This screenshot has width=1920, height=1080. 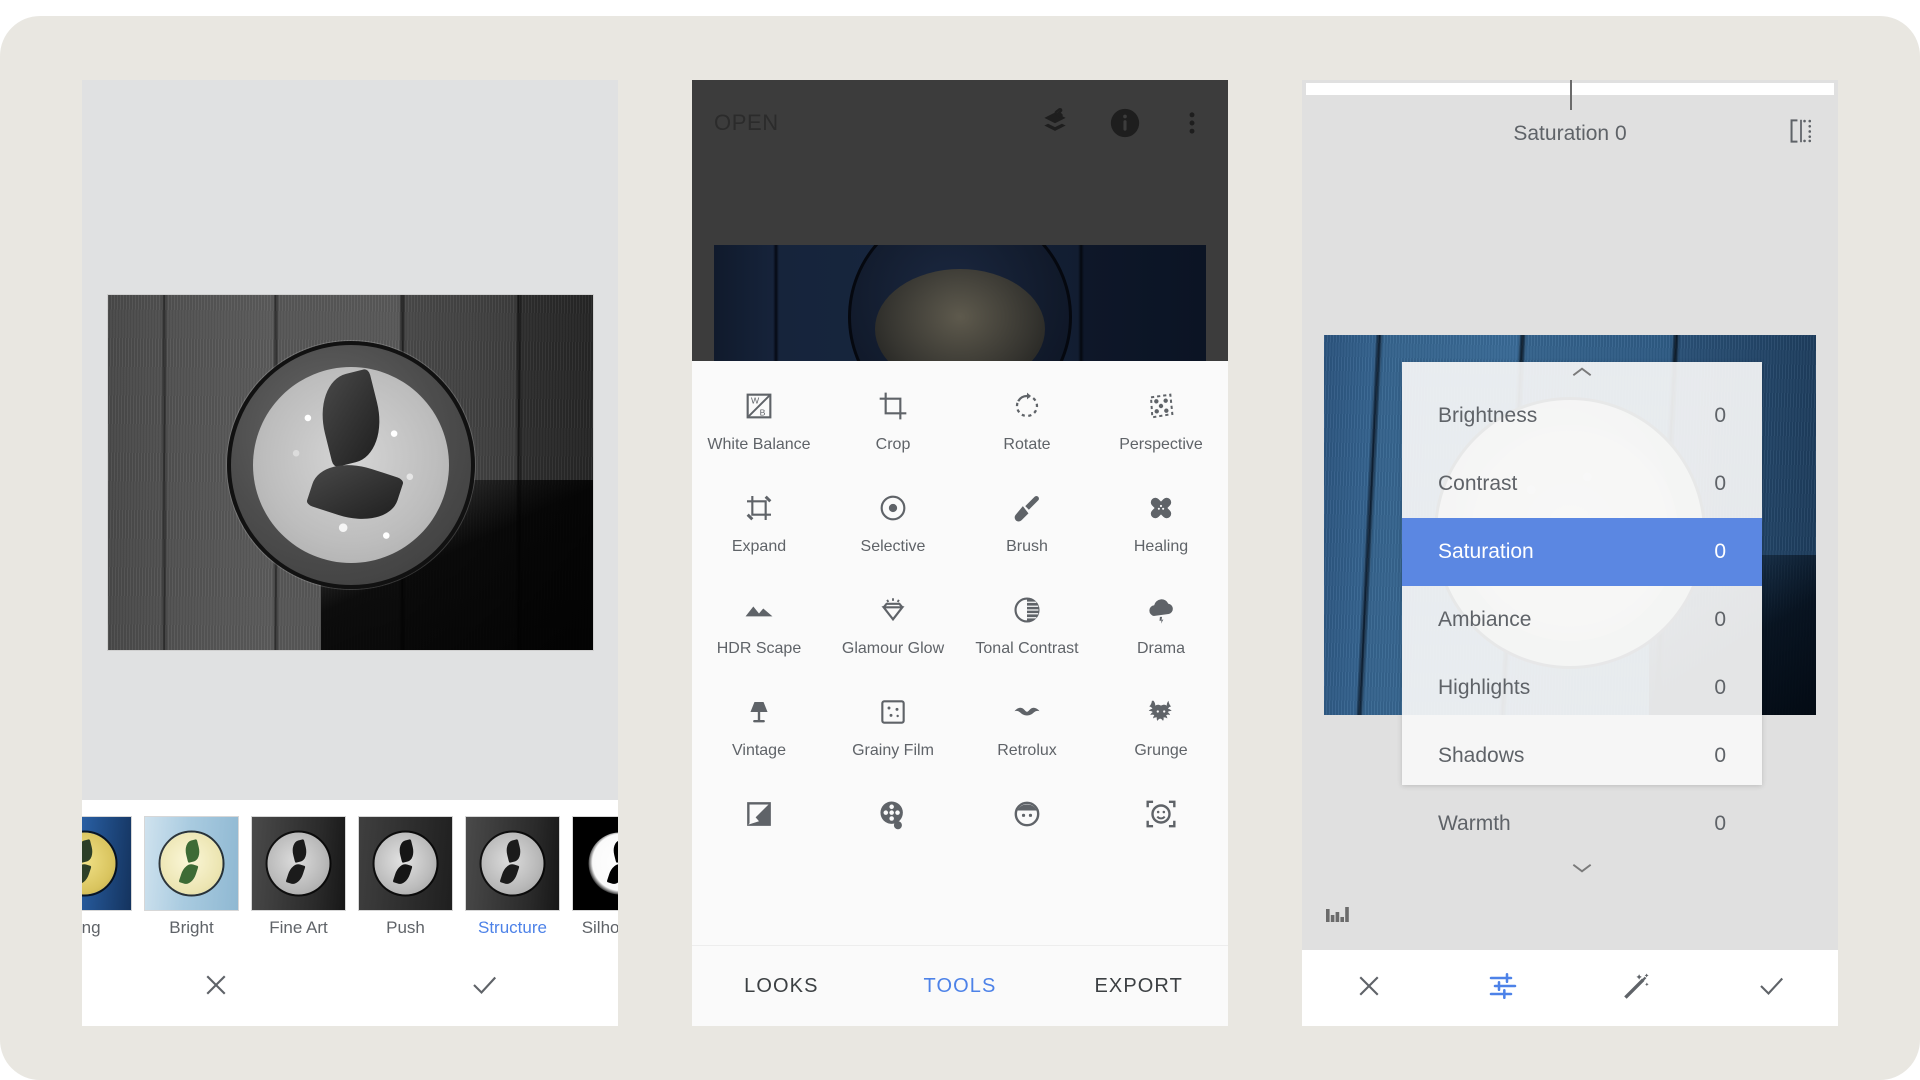 I want to click on tune-button, so click(x=1503, y=988).